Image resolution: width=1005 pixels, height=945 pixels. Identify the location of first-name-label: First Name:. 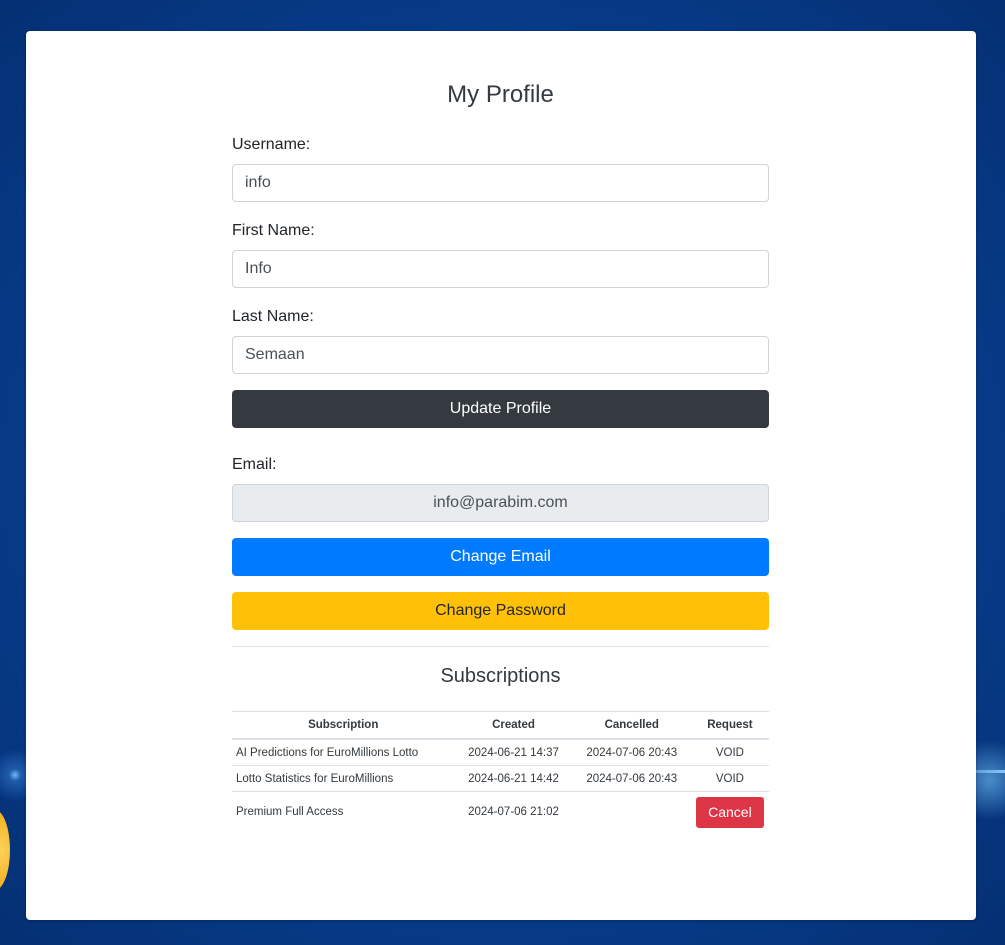
(273, 230).